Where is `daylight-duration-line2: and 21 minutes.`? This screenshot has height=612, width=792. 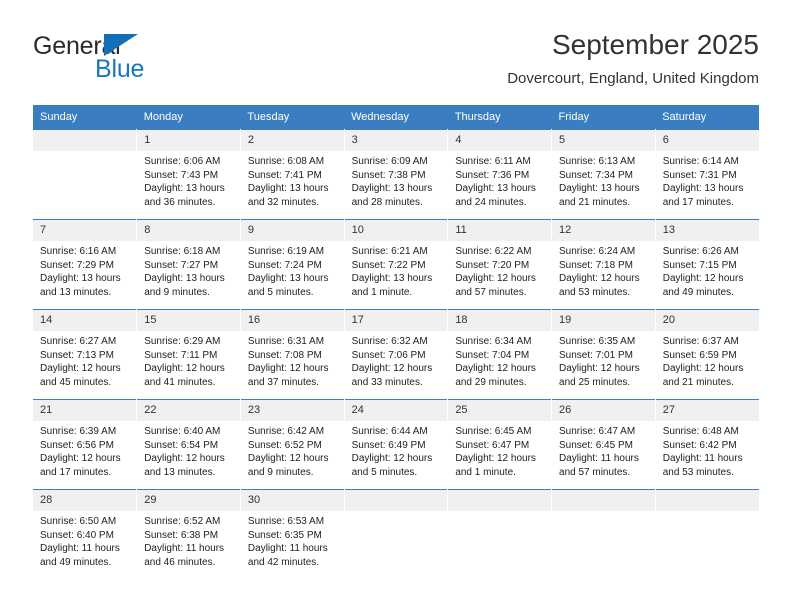 daylight-duration-line2: and 21 minutes. is located at coordinates (698, 382).